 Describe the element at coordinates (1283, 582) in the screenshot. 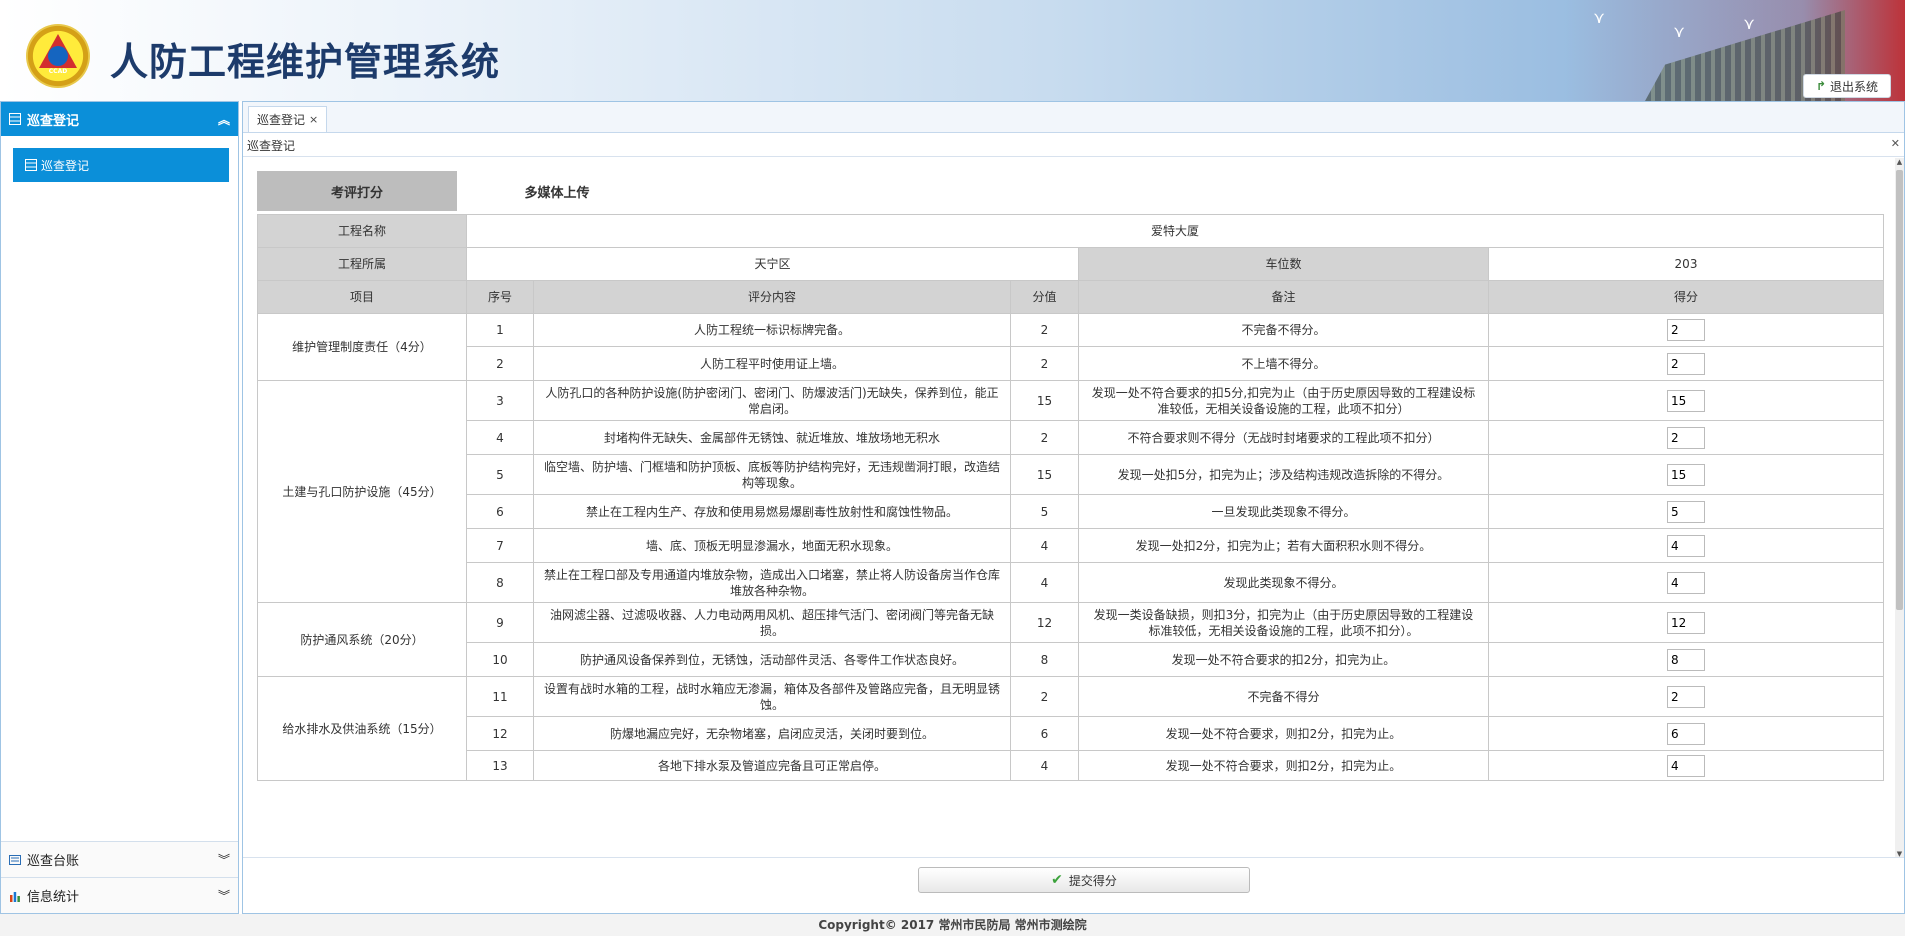

I see `note-cell: 发现此类现象不得分。` at that location.